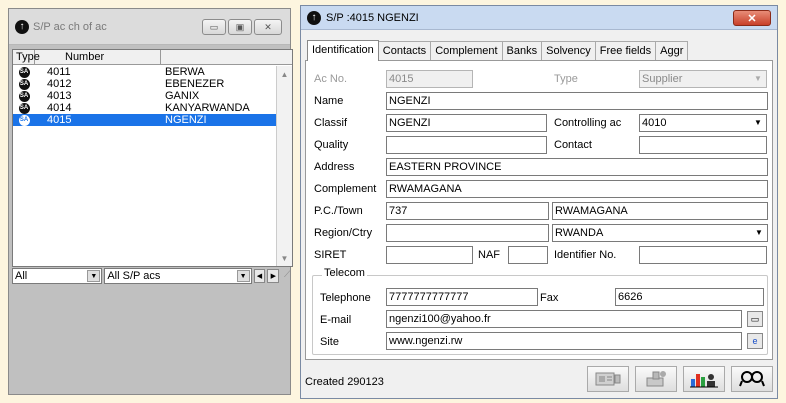 Image resolution: width=786 pixels, height=403 pixels. I want to click on column-header-number: Number, so click(98, 57).